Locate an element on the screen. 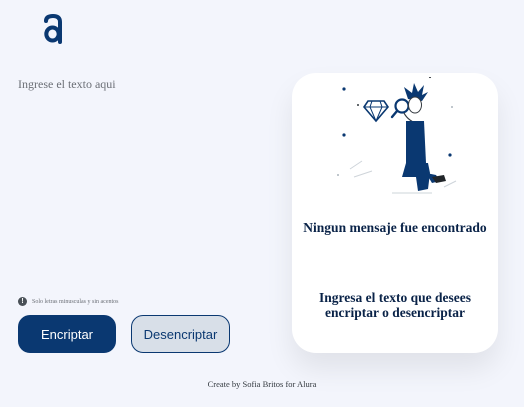 Image resolution: width=524 pixels, height=407 pixels. encrypt-button: Encriptar is located at coordinates (67, 334).